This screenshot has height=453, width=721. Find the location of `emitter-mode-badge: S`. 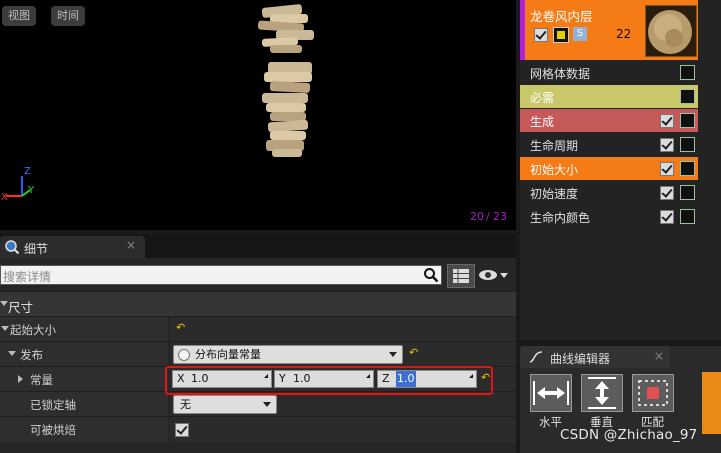

emitter-mode-badge: S is located at coordinates (580, 34).